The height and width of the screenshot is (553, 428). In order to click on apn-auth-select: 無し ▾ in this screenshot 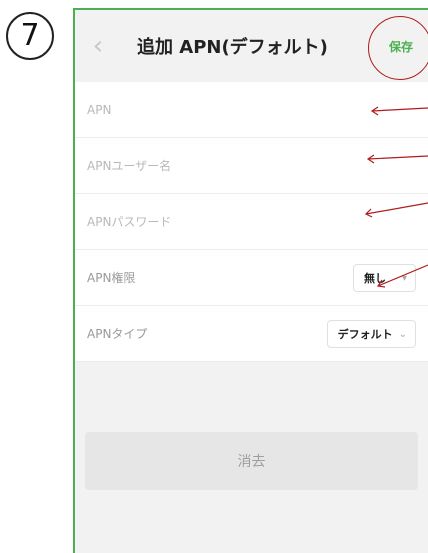, I will do `click(384, 278)`.